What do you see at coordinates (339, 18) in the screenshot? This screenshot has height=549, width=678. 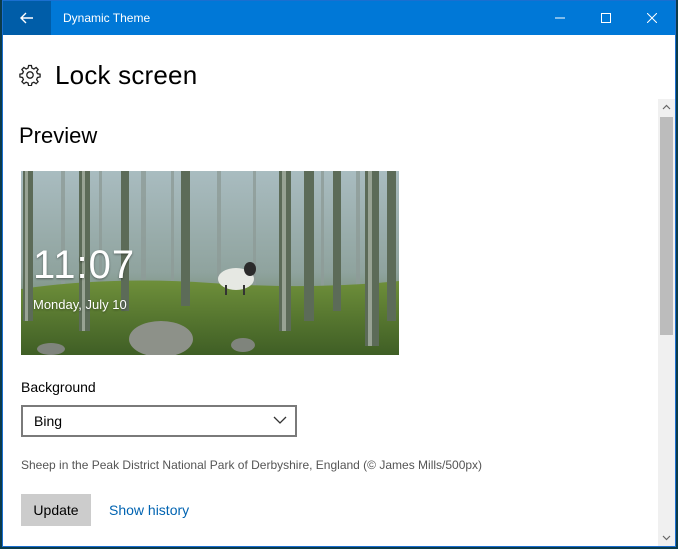 I see `title-bar: Dynamic Theme` at bounding box center [339, 18].